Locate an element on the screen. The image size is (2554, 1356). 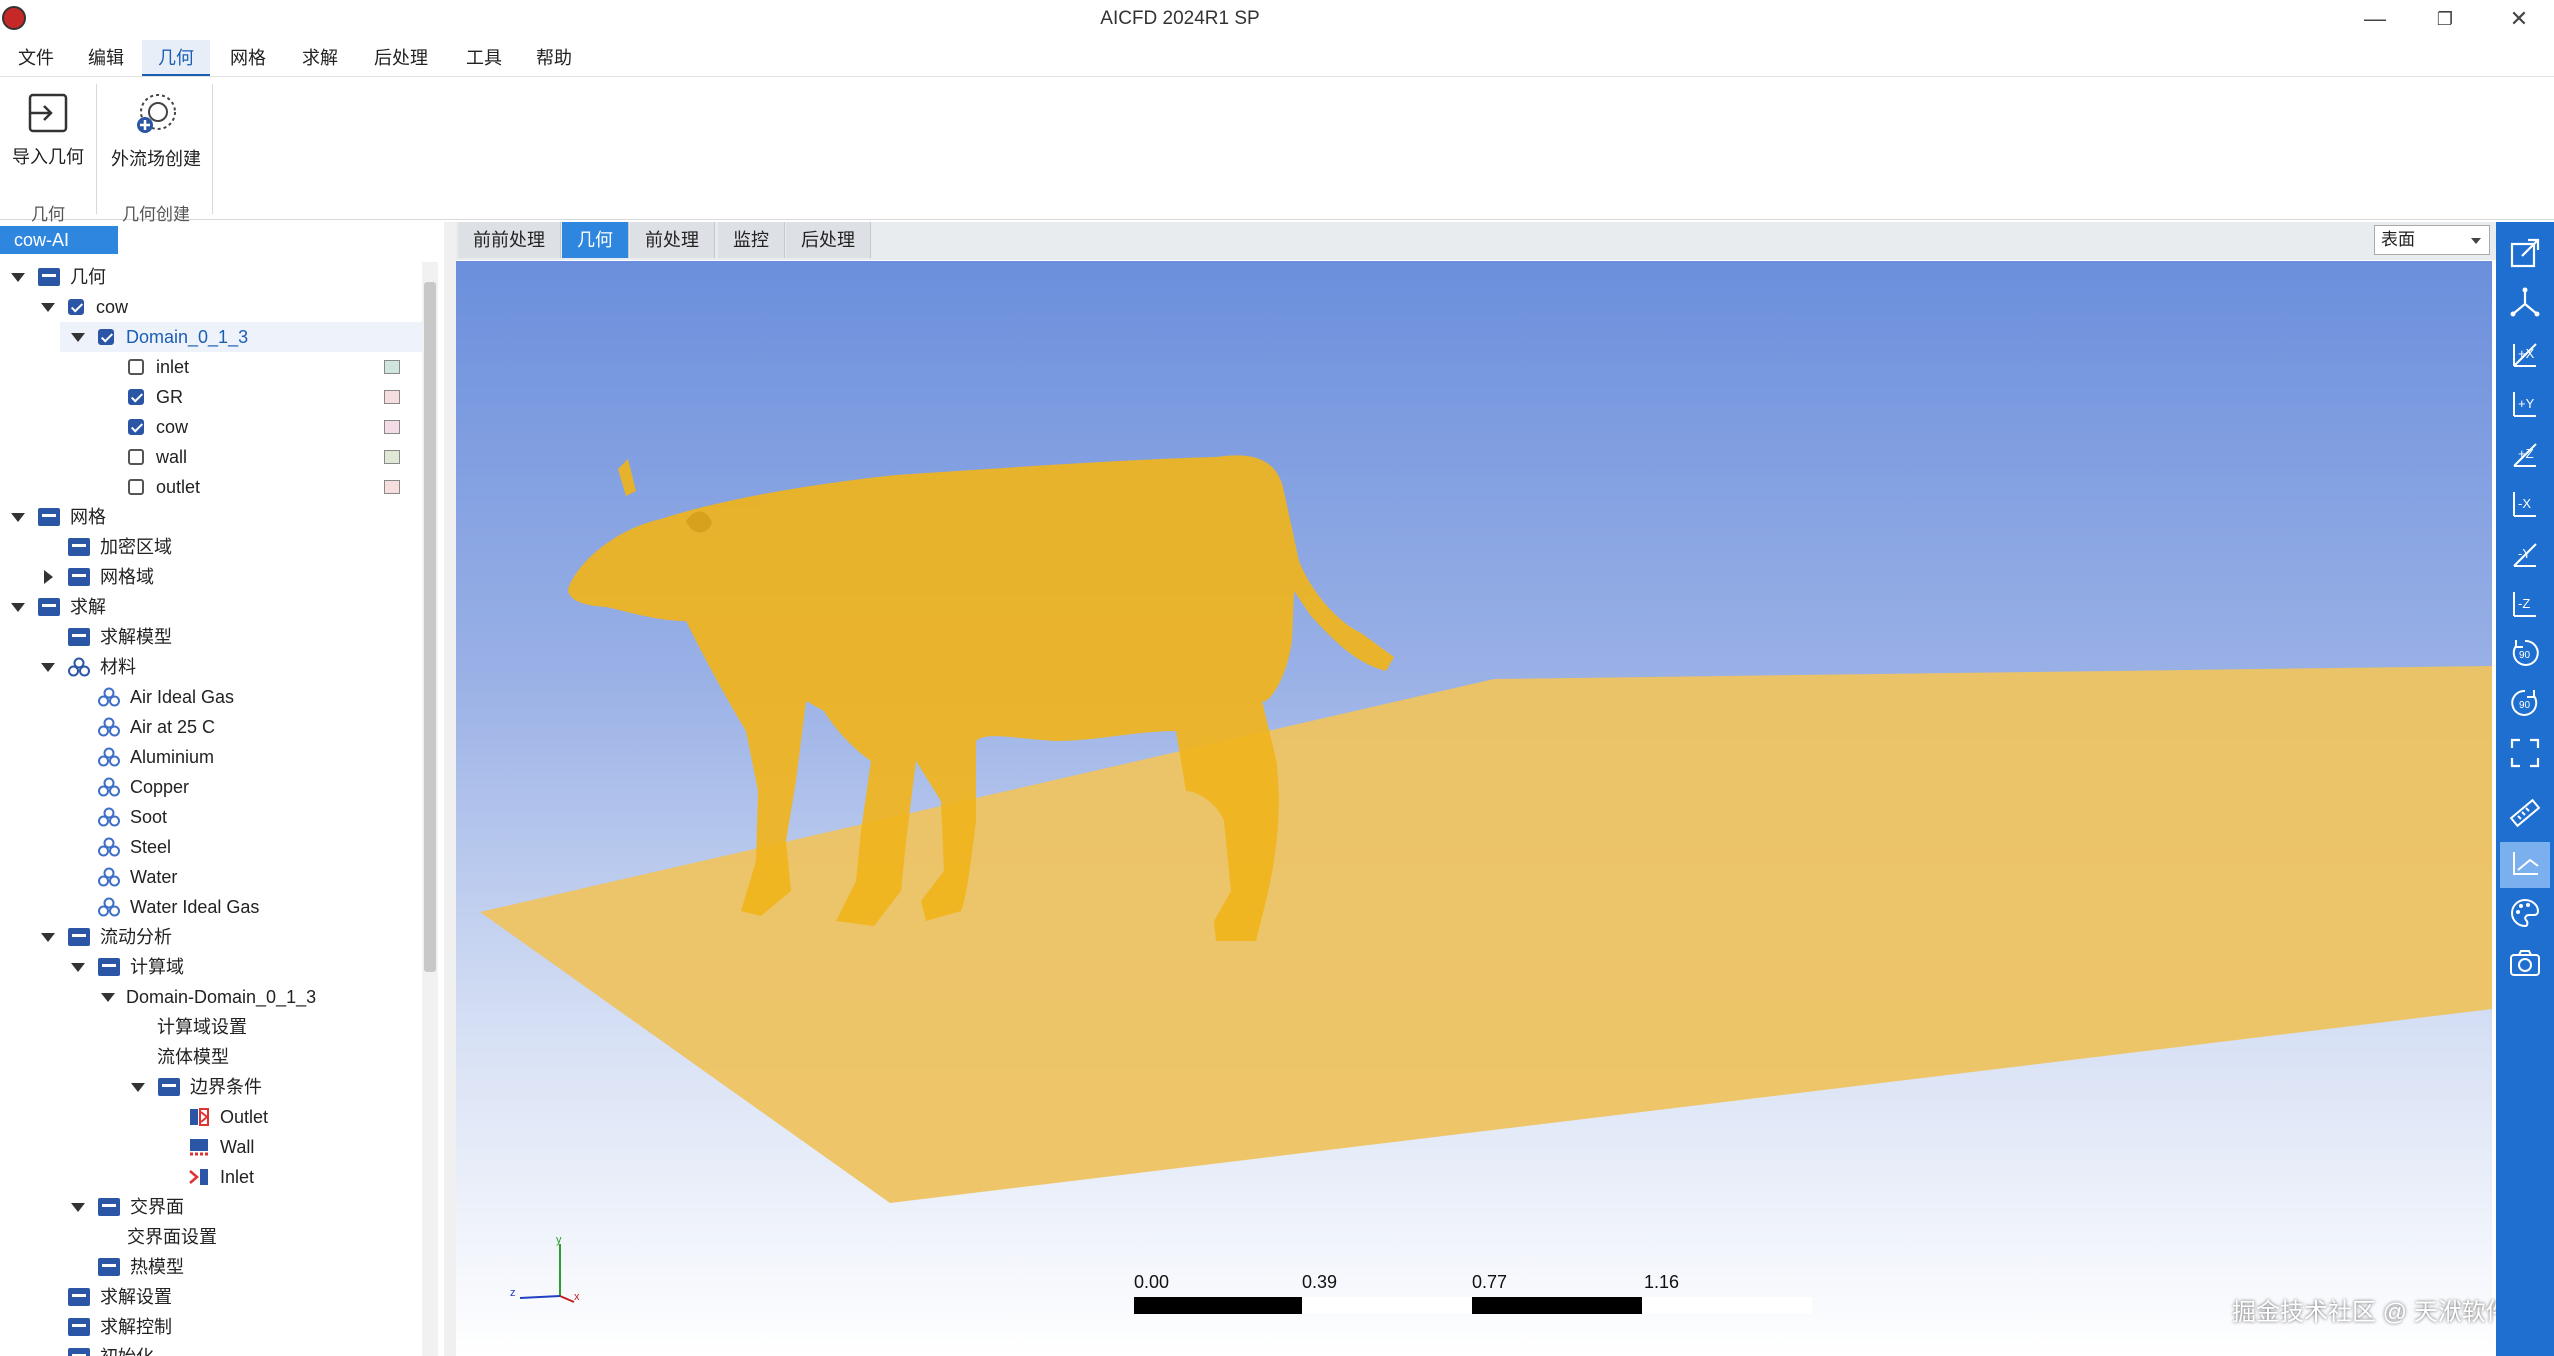
view-minus-y-button: -Y is located at coordinates (2525, 555).